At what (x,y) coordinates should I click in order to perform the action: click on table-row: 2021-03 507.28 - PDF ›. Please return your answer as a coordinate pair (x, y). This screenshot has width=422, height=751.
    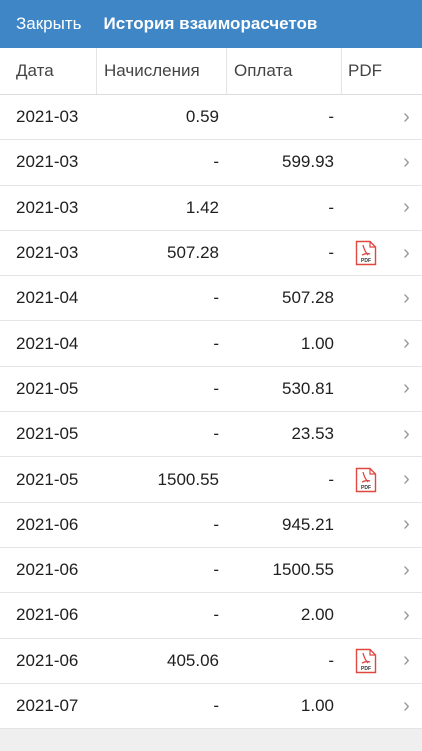
    Looking at the image, I should click on (211, 254).